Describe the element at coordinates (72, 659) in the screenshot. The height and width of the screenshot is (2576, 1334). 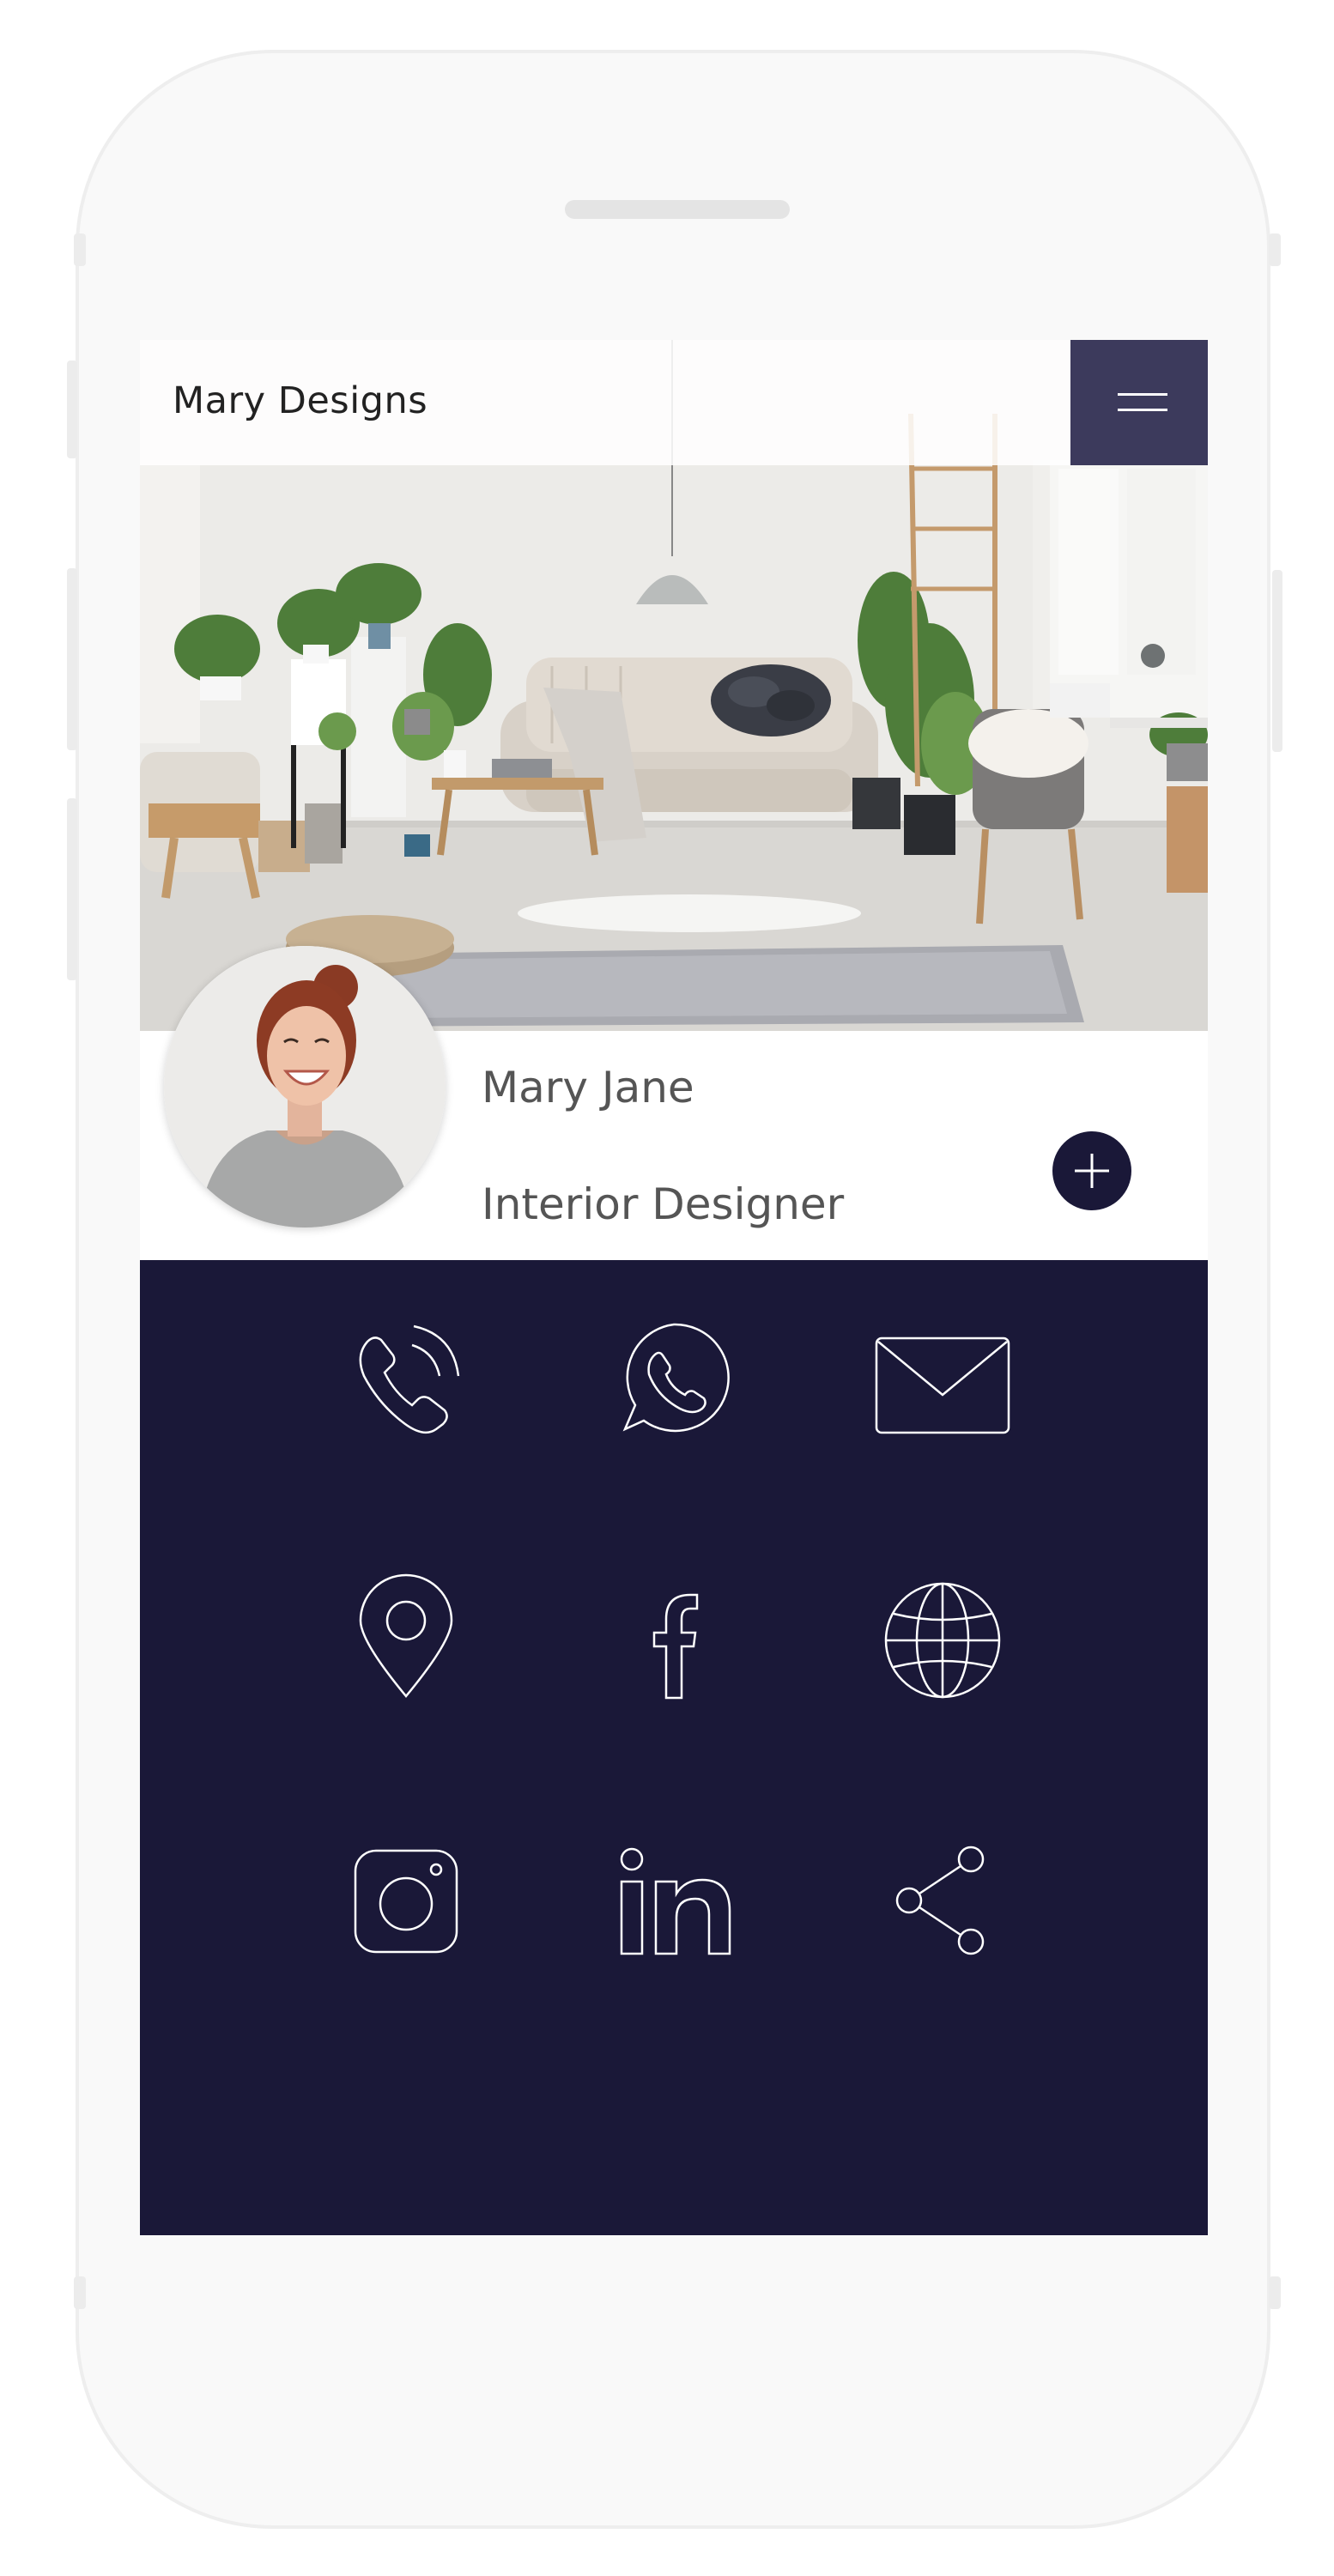
I see `phone-volume-down-button` at that location.